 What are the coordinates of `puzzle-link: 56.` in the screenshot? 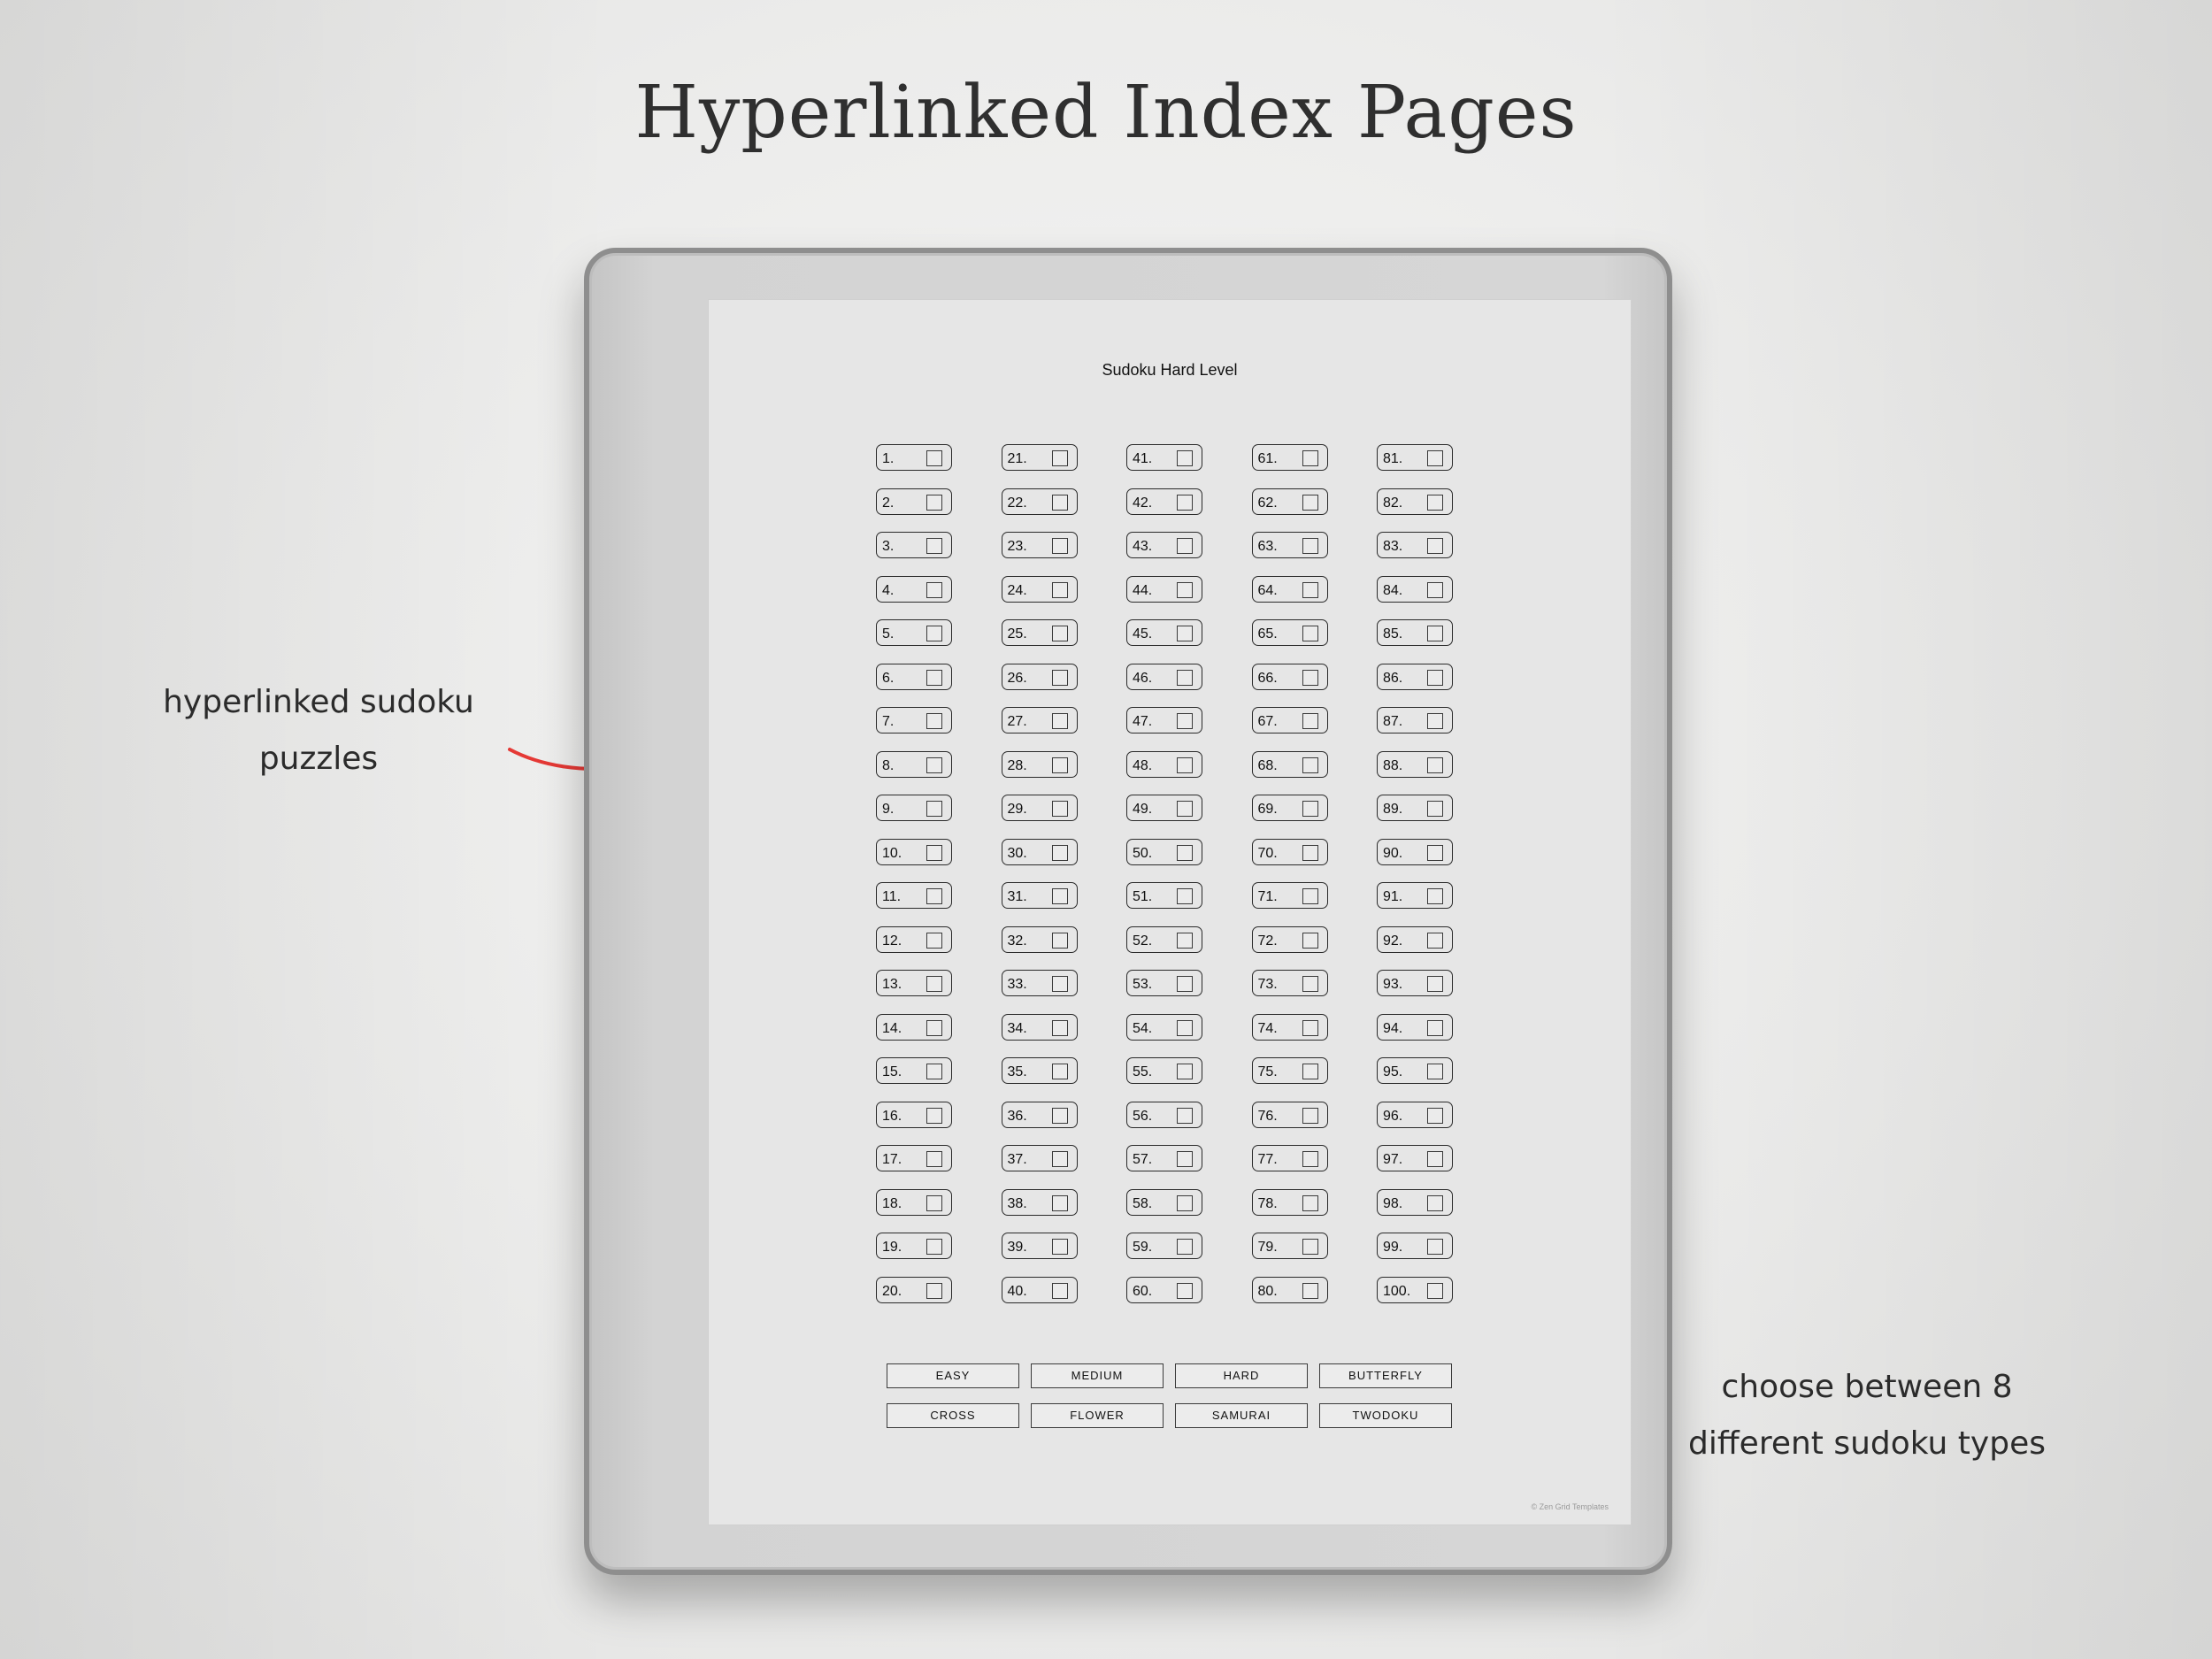 It's located at (1164, 1114).